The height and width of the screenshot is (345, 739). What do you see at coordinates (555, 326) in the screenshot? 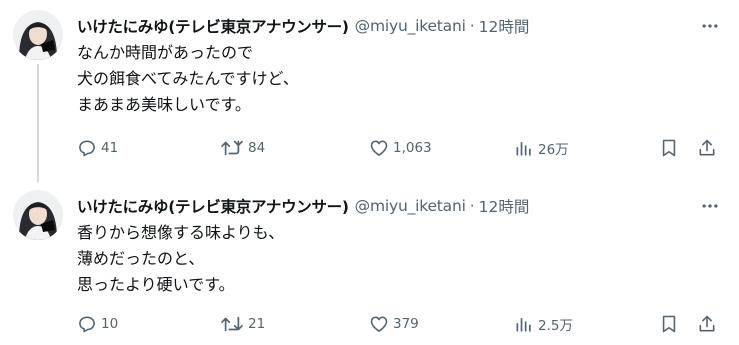
I see `views-count: 2.5万` at bounding box center [555, 326].